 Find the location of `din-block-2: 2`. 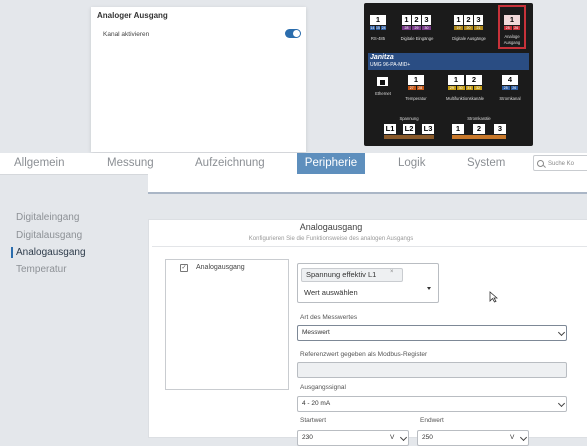

din-block-2: 2 is located at coordinates (416, 20).